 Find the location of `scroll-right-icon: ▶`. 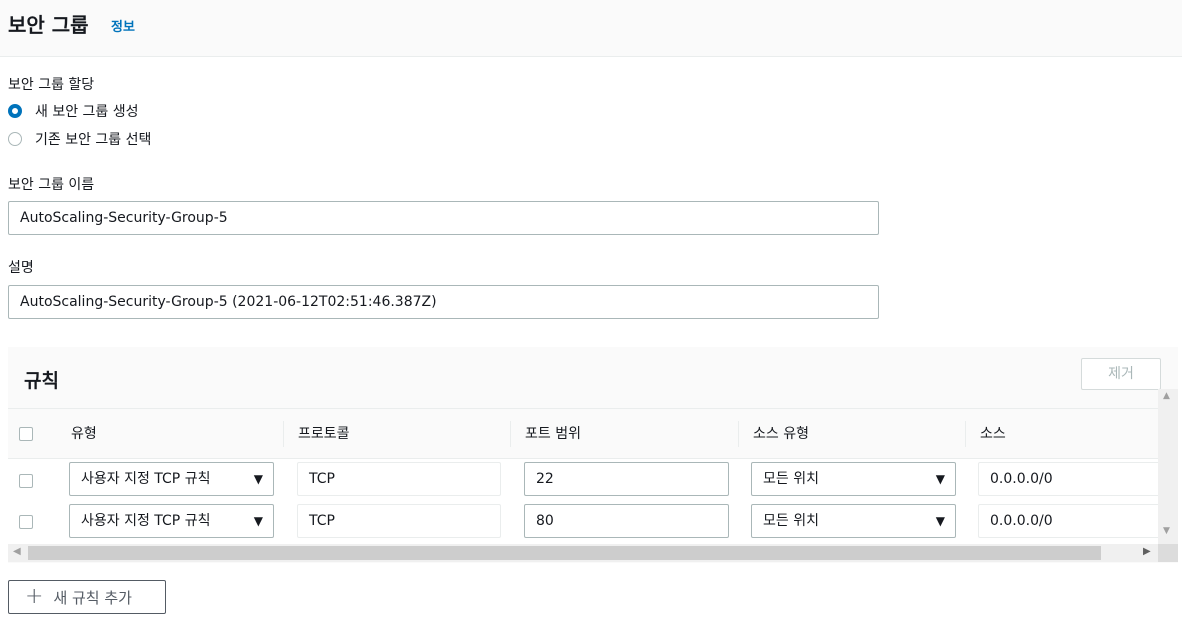

scroll-right-icon: ▶ is located at coordinates (1147, 551).